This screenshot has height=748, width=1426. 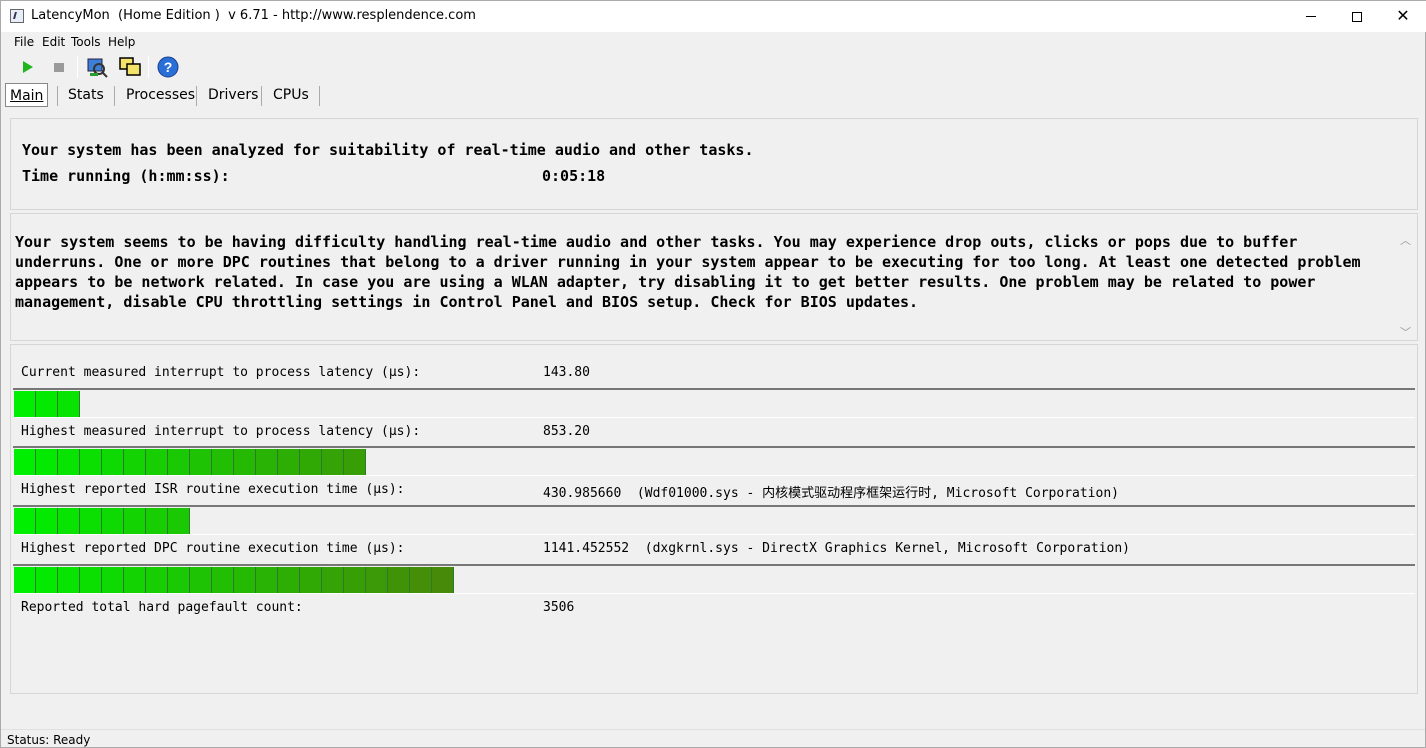 I want to click on minimize-button, so click(x=1311, y=16).